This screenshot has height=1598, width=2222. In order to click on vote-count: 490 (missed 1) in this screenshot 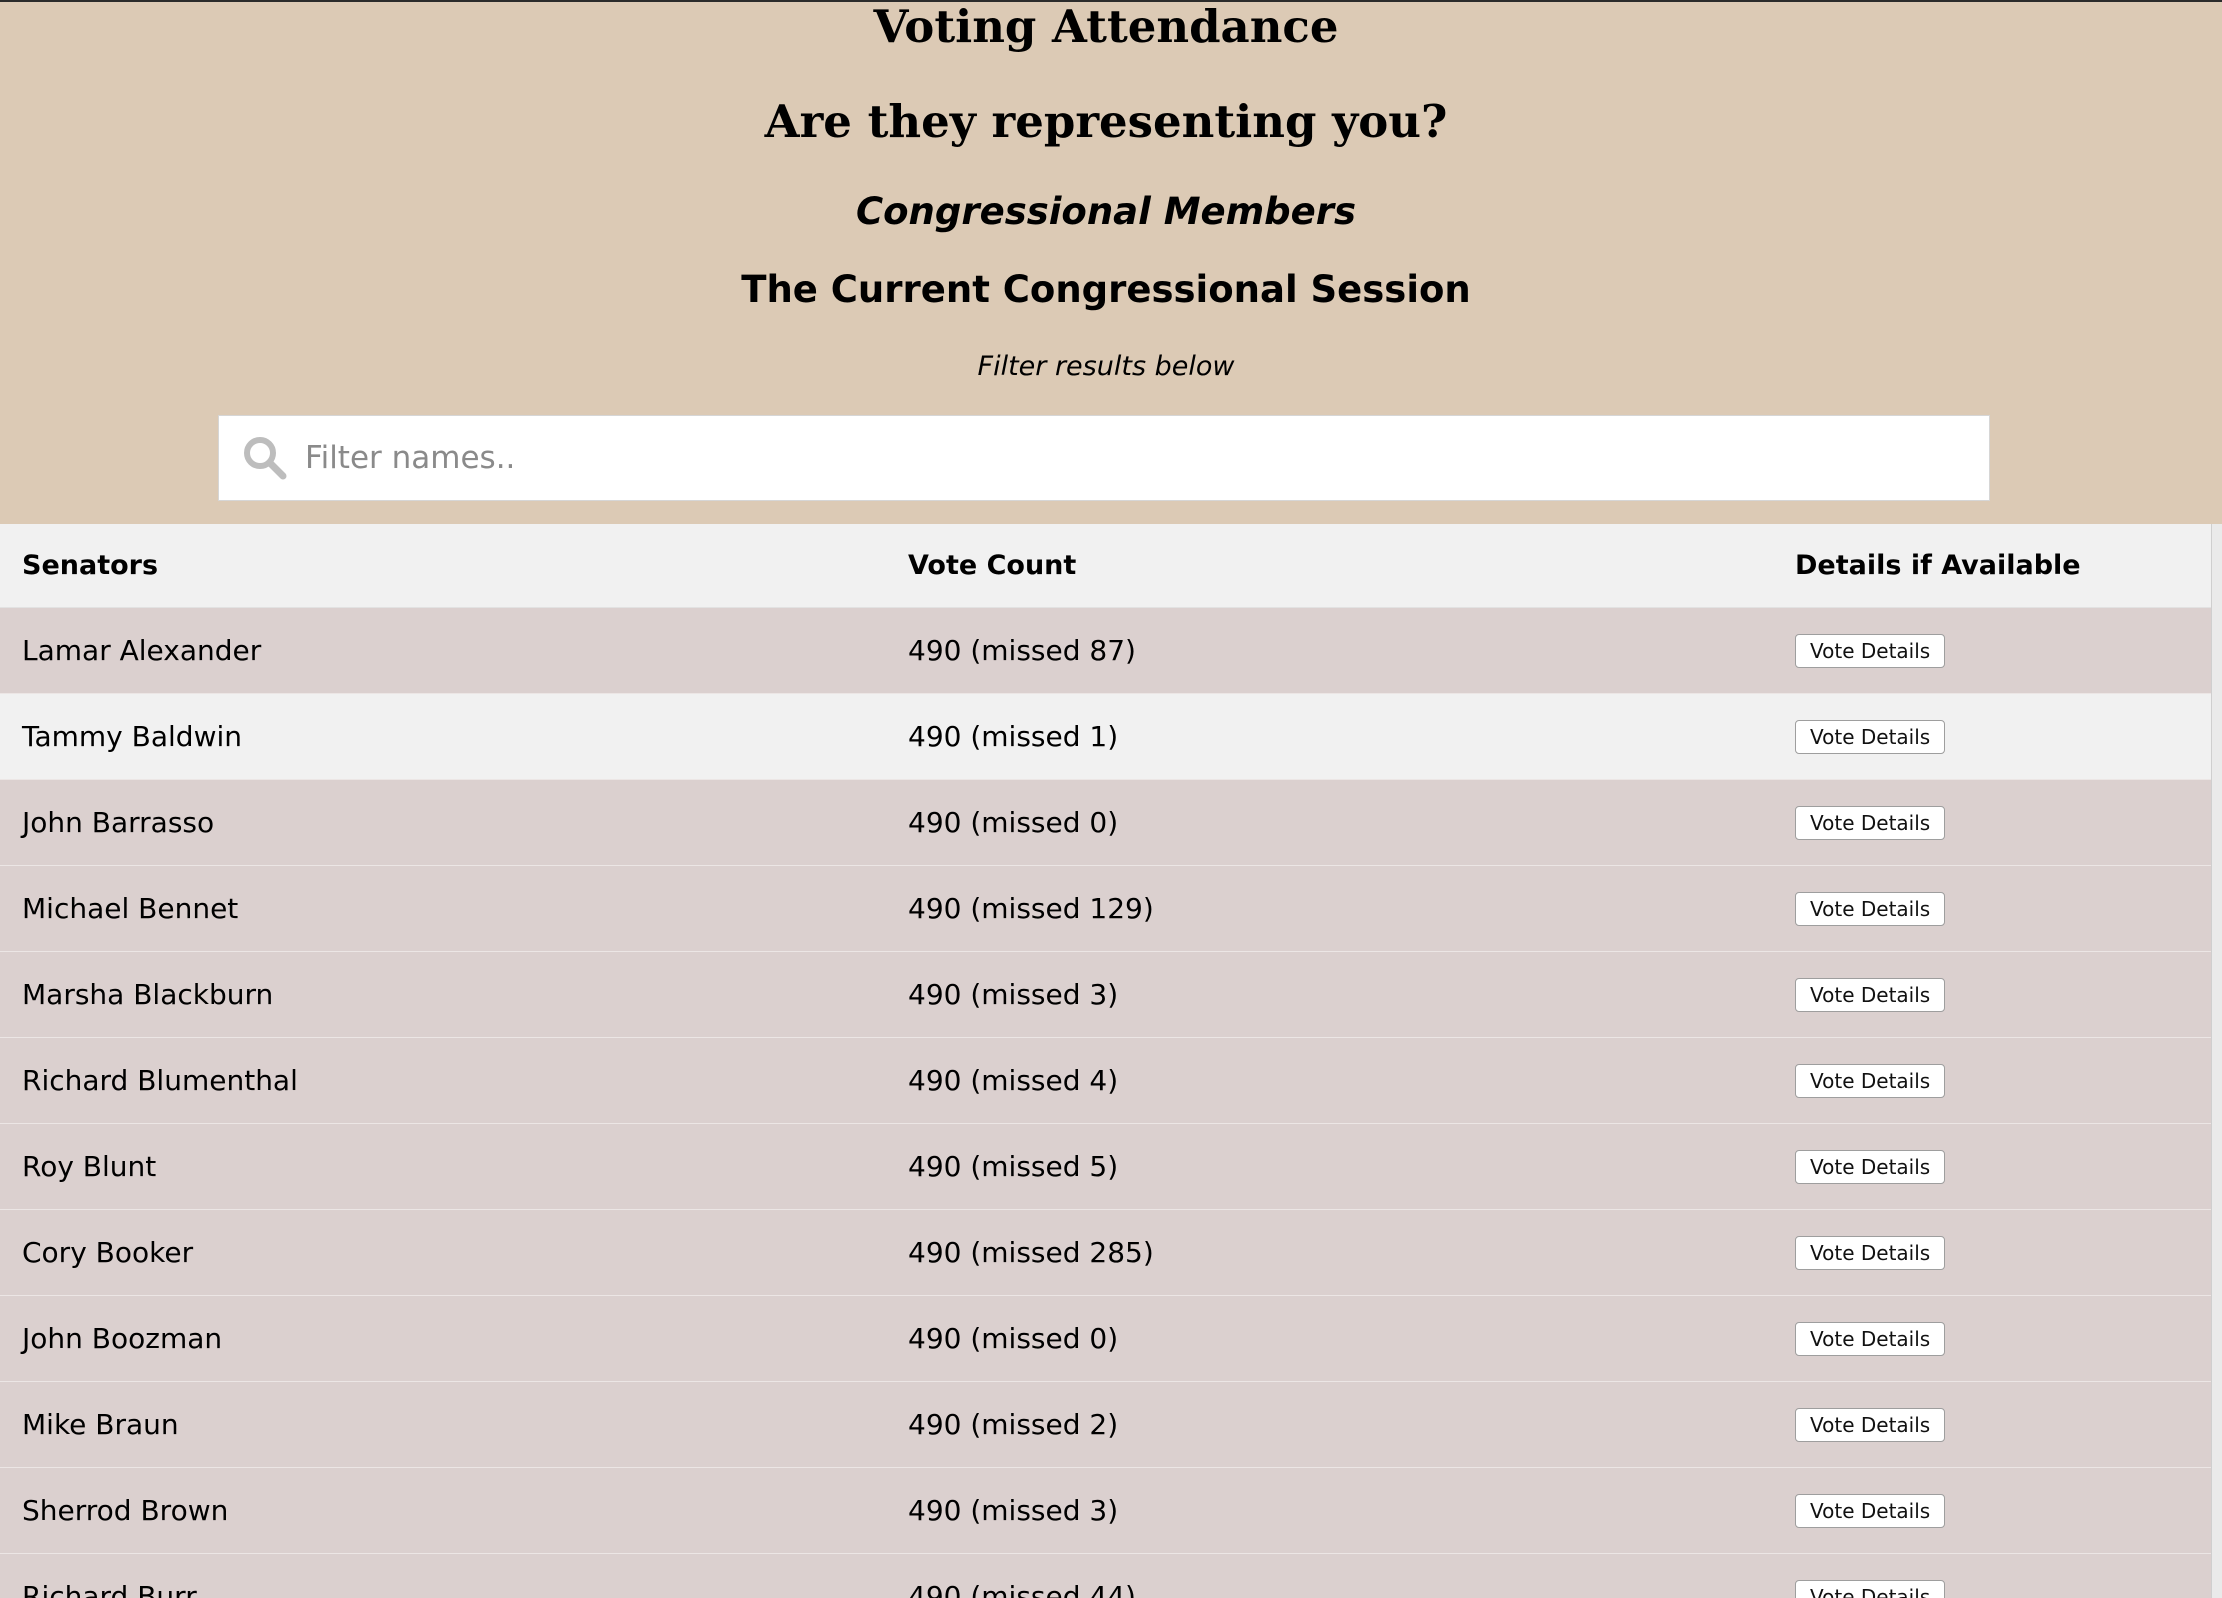, I will do `click(1329, 736)`.